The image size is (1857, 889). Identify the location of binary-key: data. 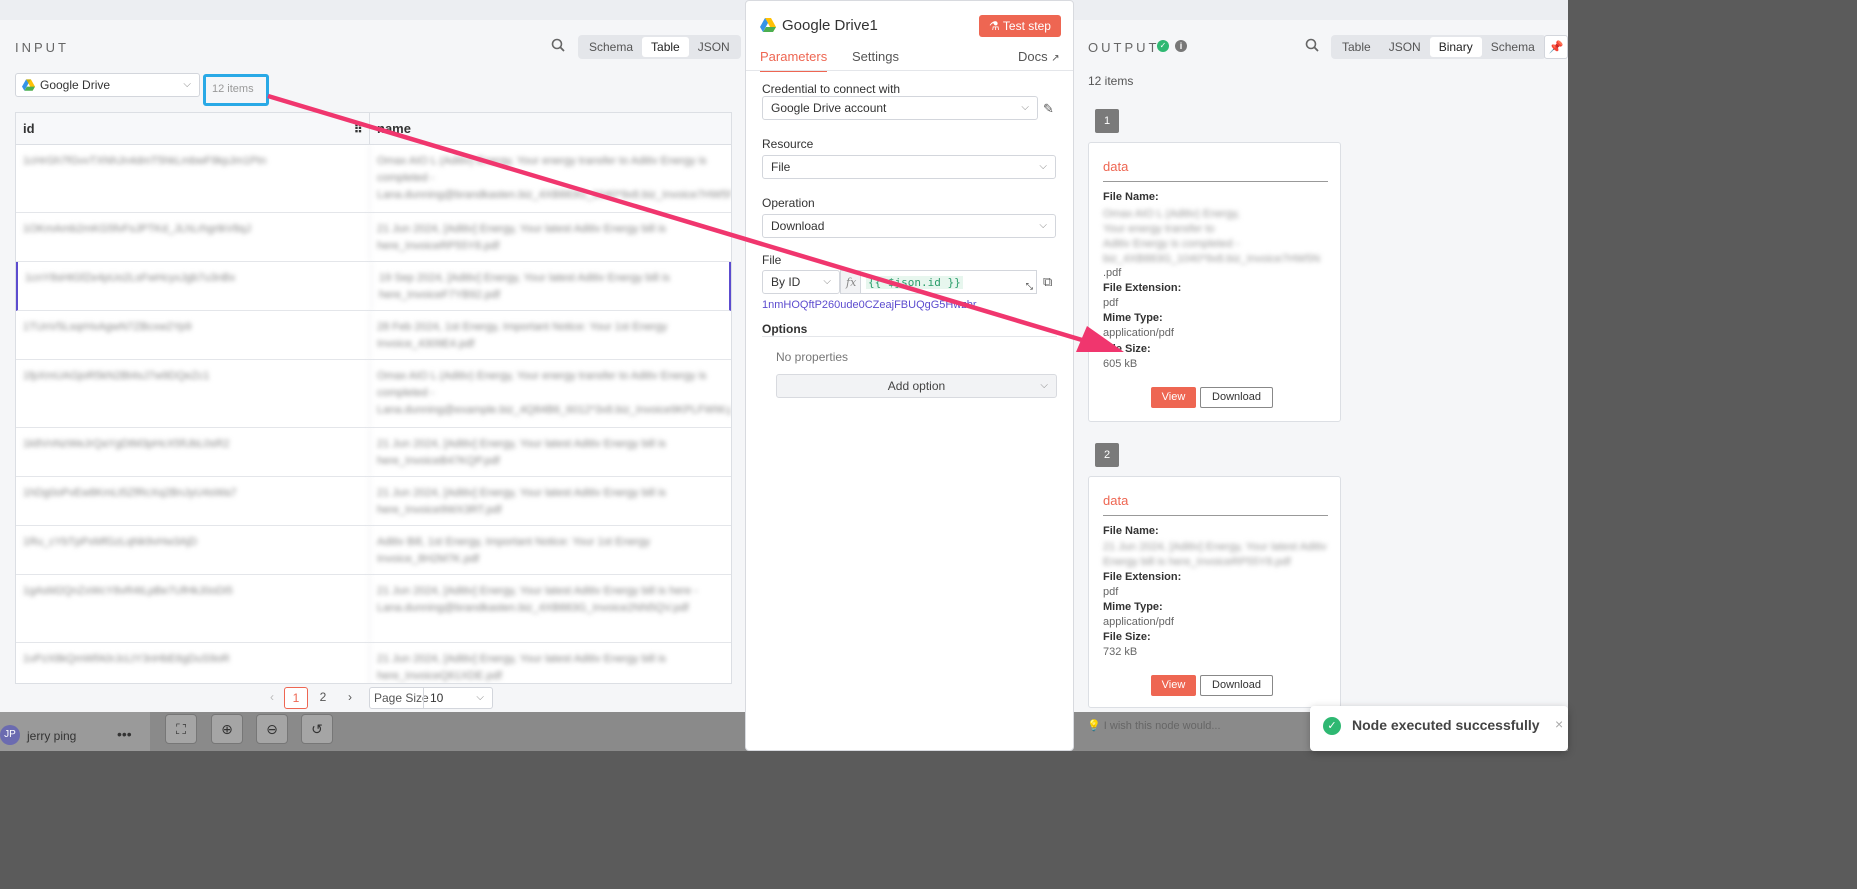
(1116, 500).